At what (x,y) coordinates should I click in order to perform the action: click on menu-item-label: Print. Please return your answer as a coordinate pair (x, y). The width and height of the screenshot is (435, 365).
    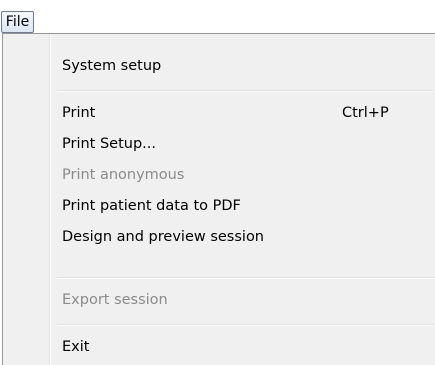
    Looking at the image, I should click on (79, 113).